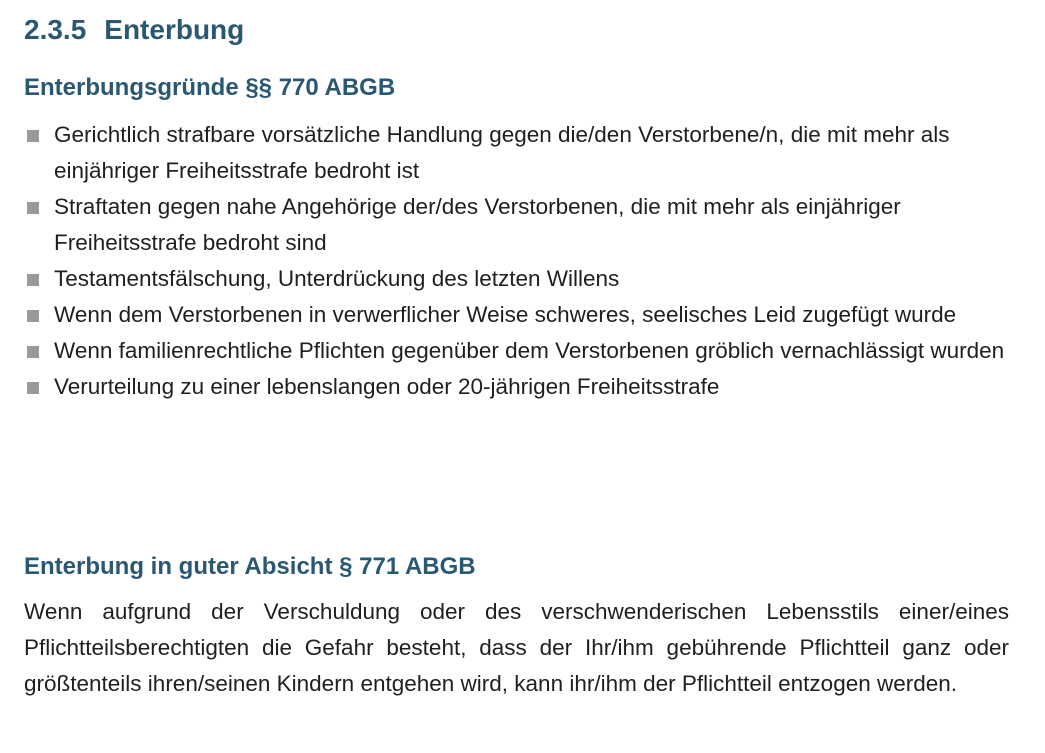 The height and width of the screenshot is (753, 1045). What do you see at coordinates (55, 29) in the screenshot?
I see `section-number: 2.3.5` at bounding box center [55, 29].